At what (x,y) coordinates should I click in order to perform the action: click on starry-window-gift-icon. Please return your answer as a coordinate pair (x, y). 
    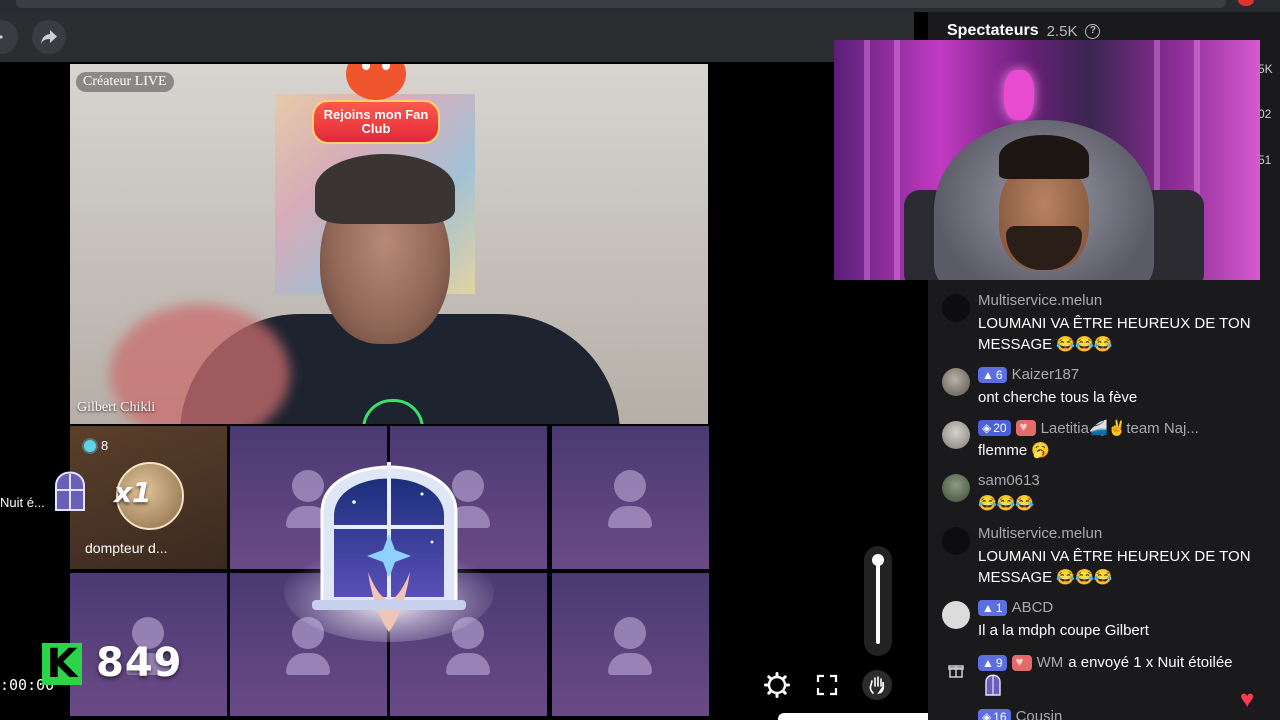
    Looking at the image, I should click on (389, 552).